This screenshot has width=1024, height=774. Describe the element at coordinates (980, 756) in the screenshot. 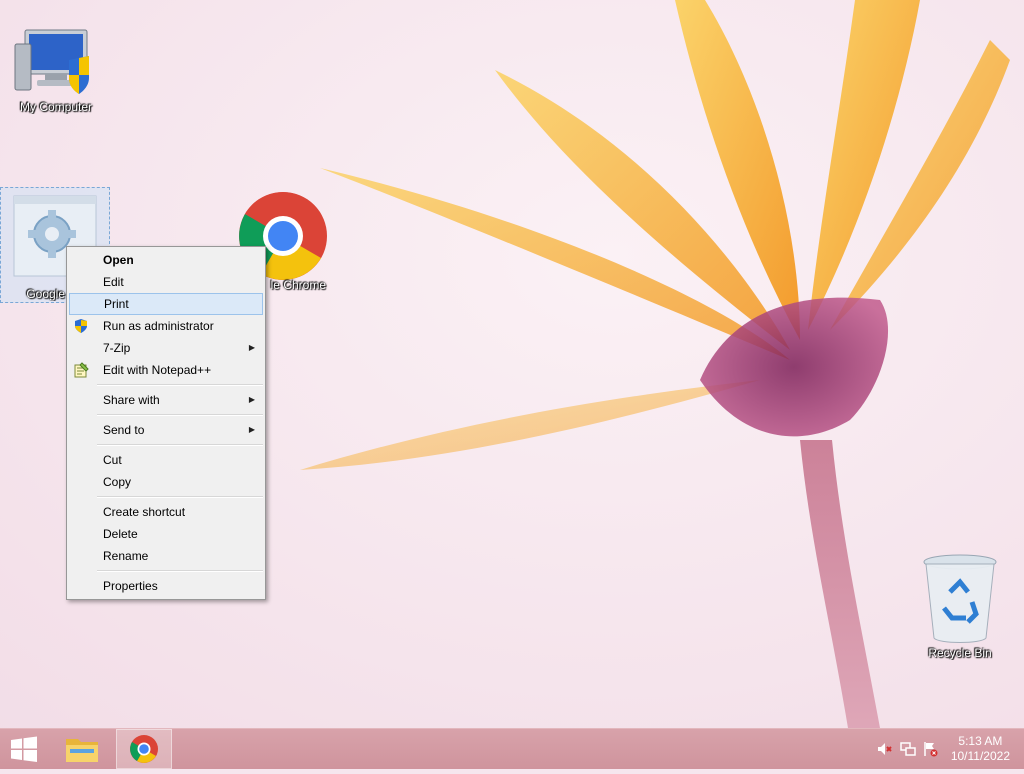

I see `clock-date: 10/11/2022` at that location.